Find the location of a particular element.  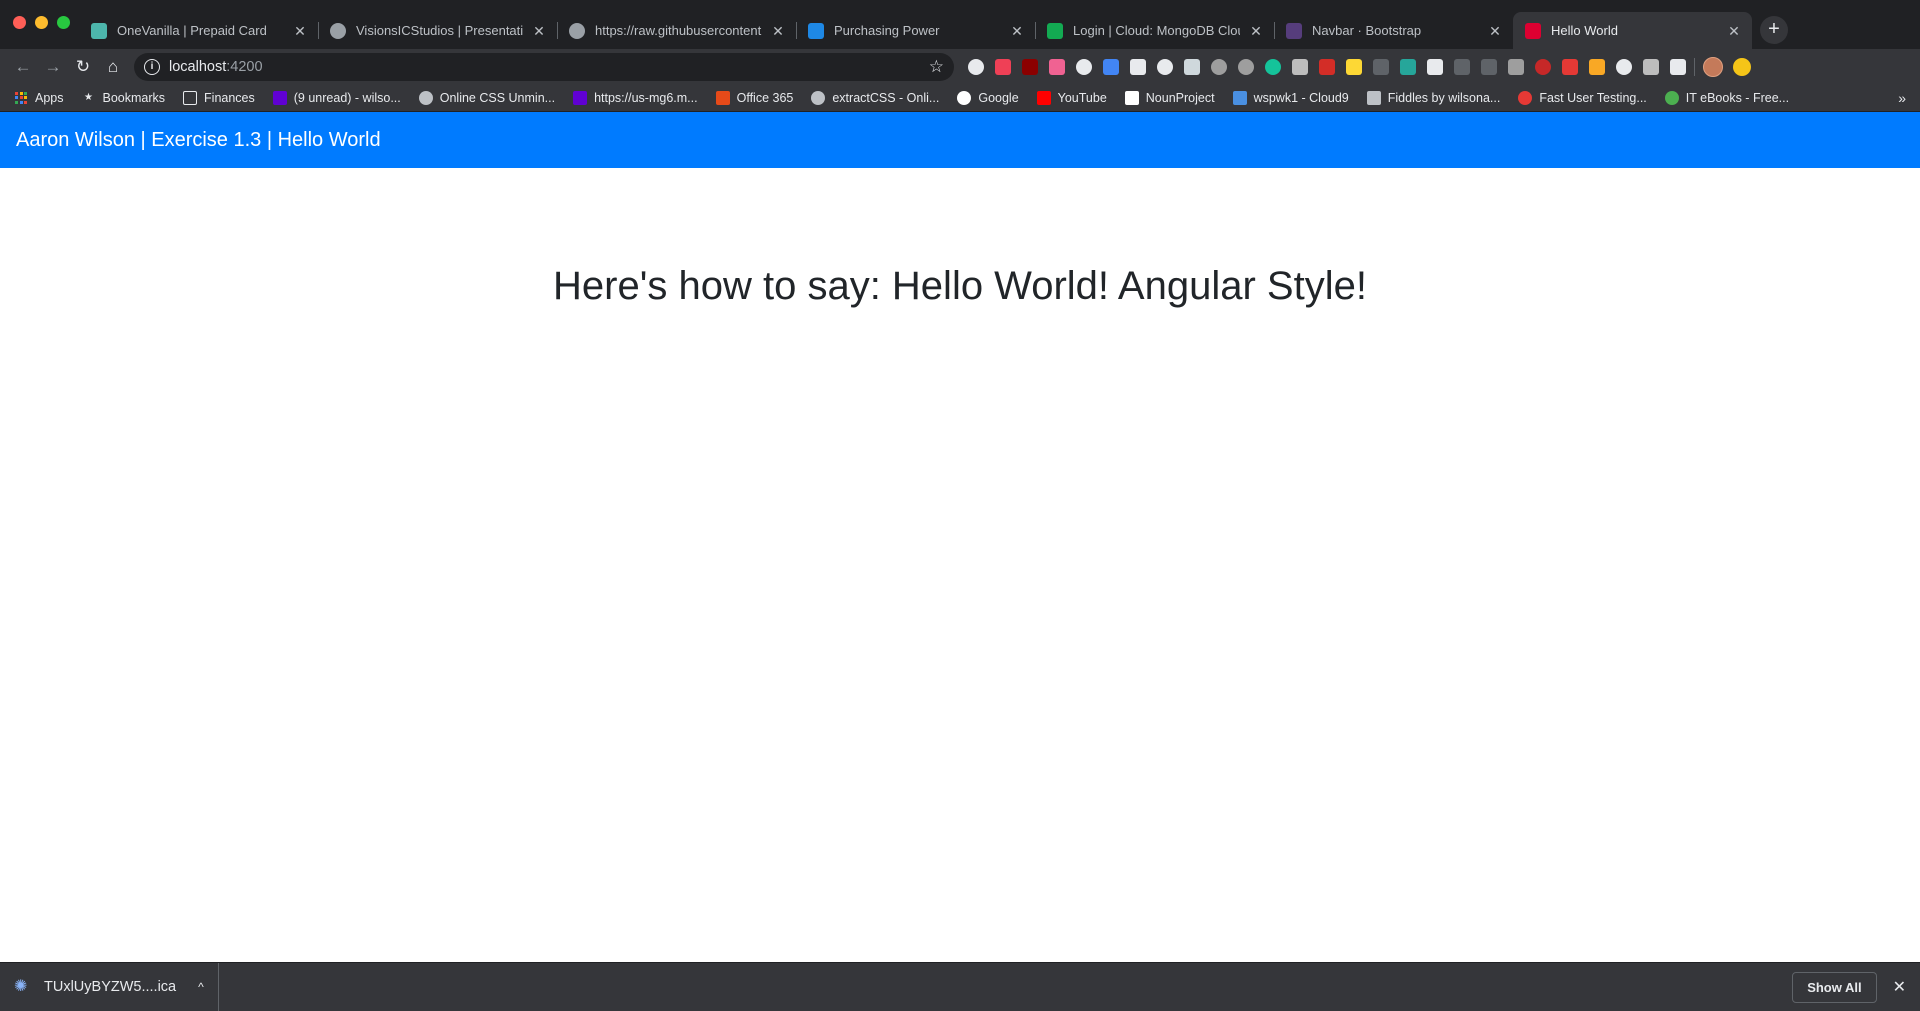

browser-tab: Login | Cloud: MongoDB Cloud ✕ is located at coordinates (1154, 30).